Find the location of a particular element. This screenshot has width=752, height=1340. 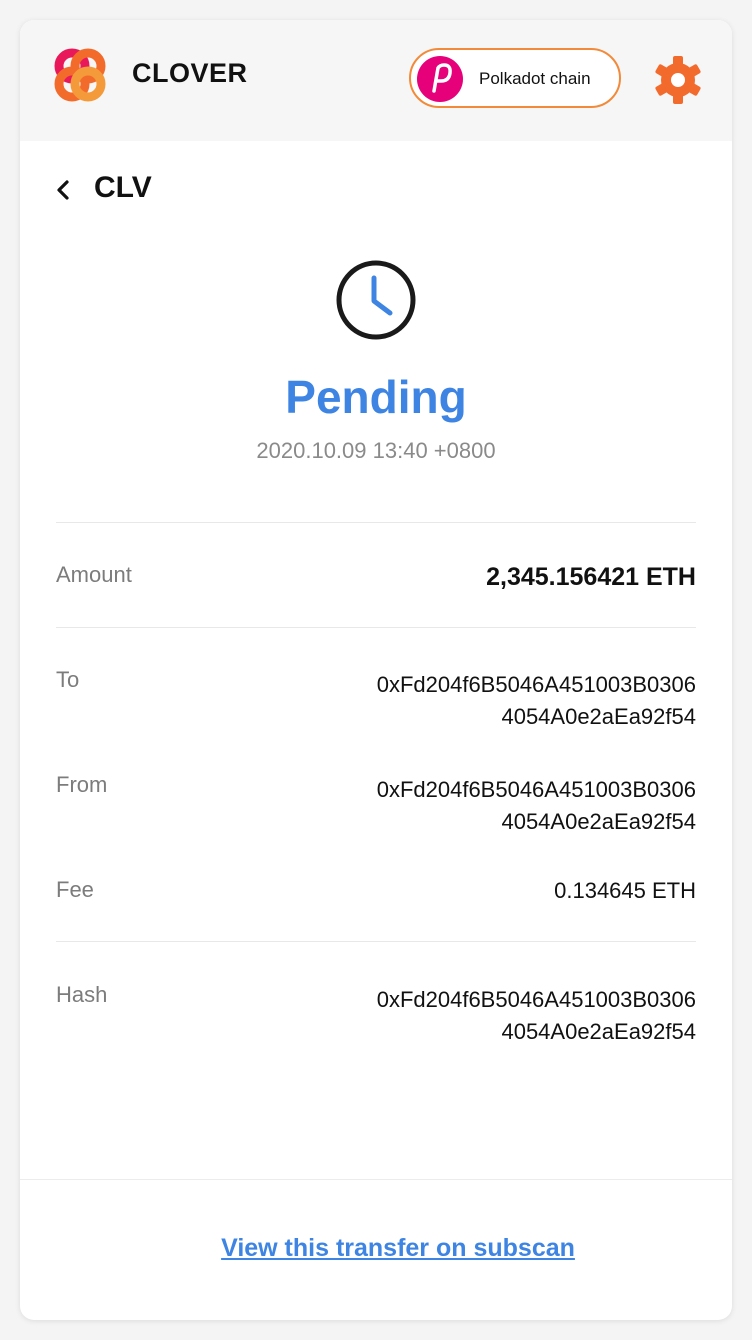

app-header: CLOVER Polkadot chain is located at coordinates (376, 80).